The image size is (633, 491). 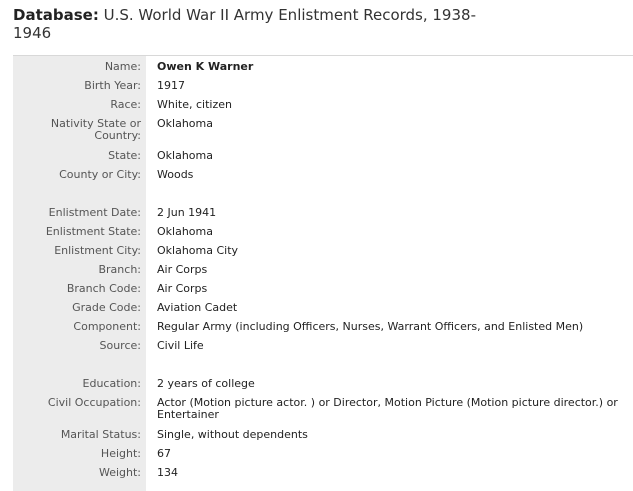 I want to click on field-value: 67, so click(x=164, y=453).